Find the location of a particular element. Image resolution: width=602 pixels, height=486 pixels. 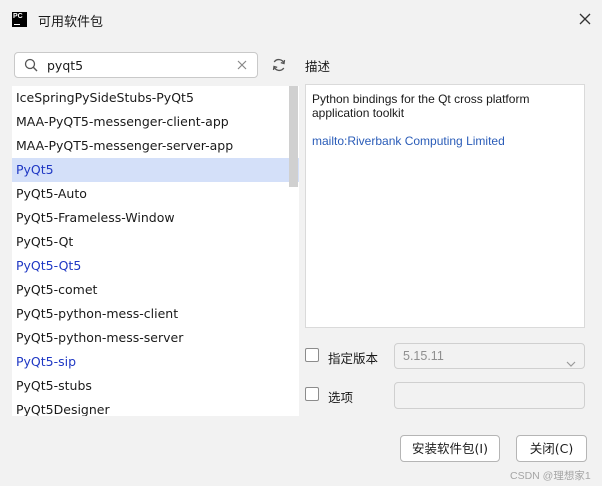

package-item: PyQt5-Frameless-Window is located at coordinates (155, 218).